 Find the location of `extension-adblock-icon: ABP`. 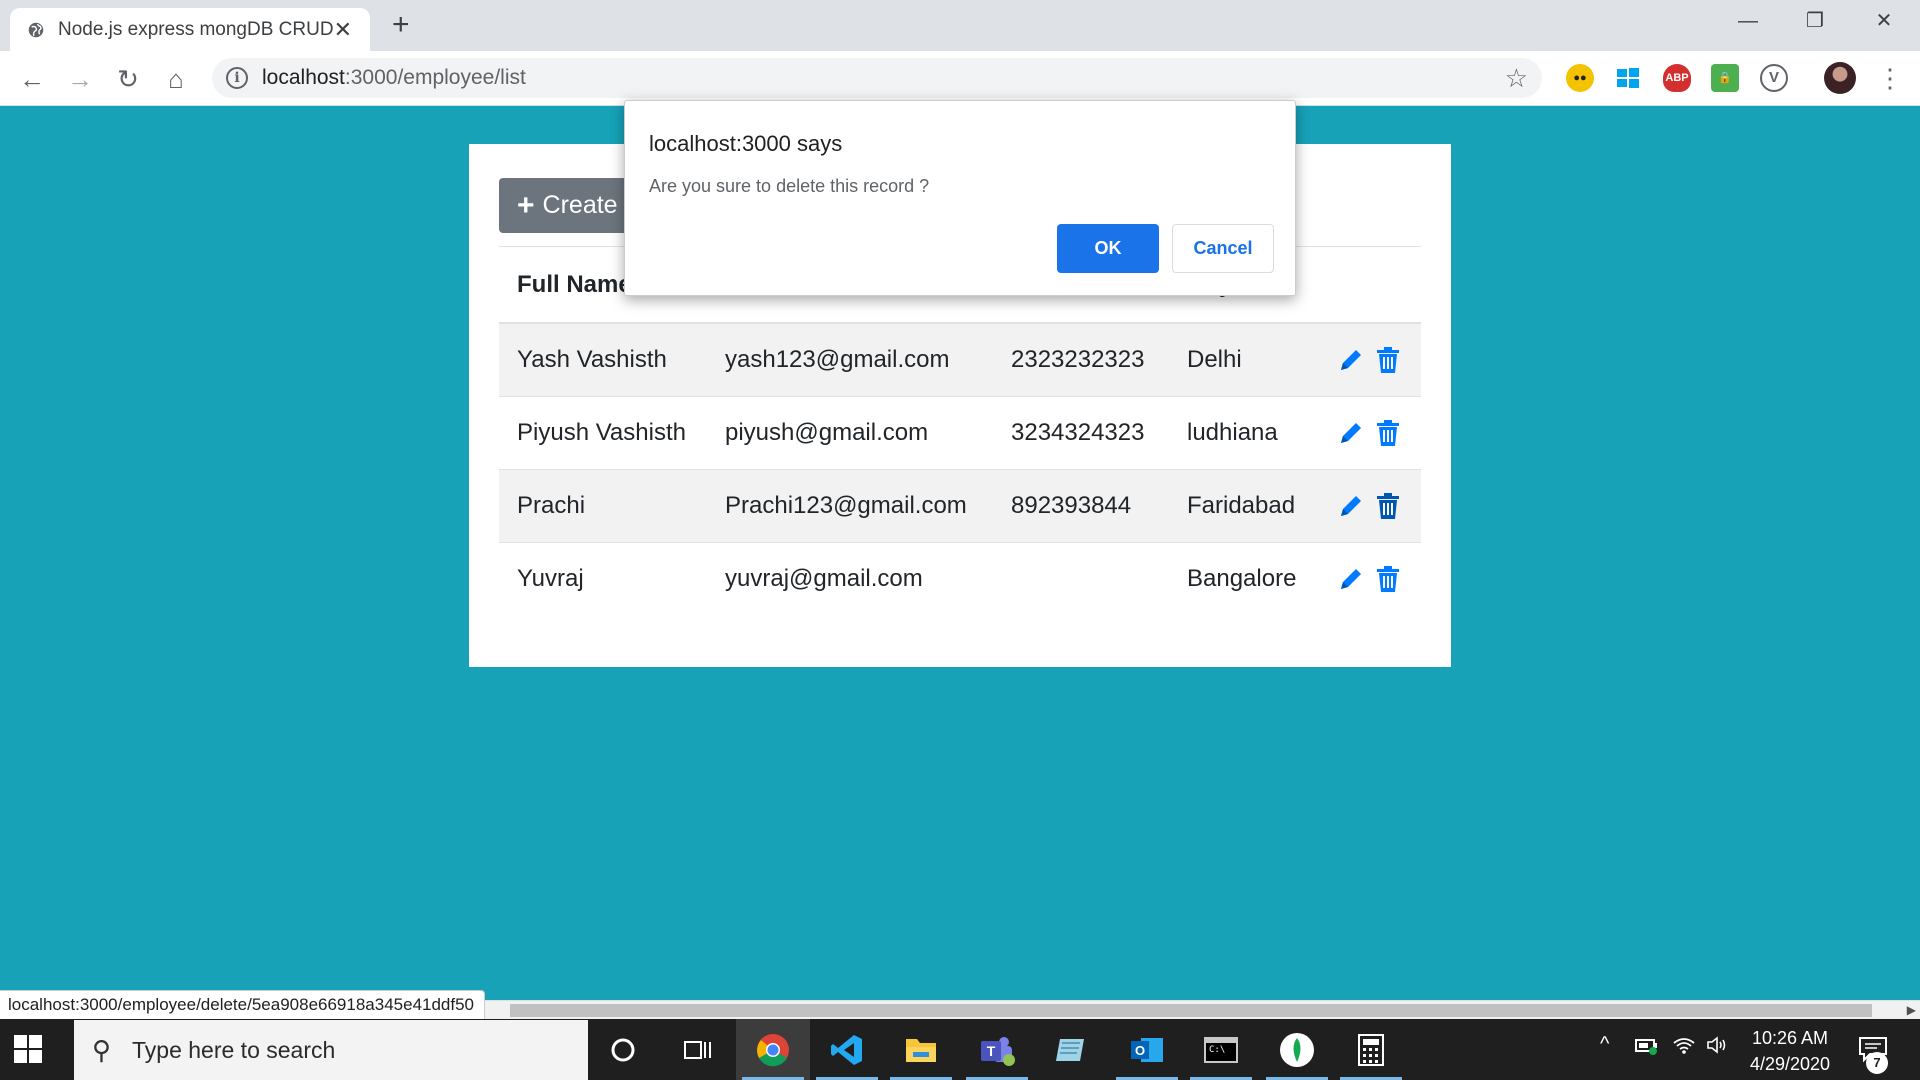

extension-adblock-icon: ABP is located at coordinates (1677, 78).